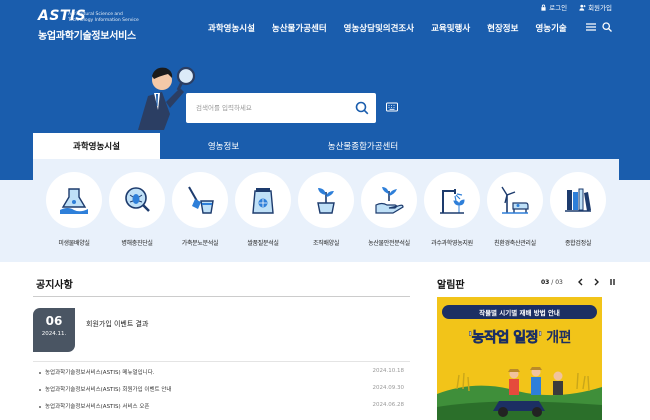 This screenshot has height=420, width=650. I want to click on facility-item: 친환경축산관리실, so click(515, 209).